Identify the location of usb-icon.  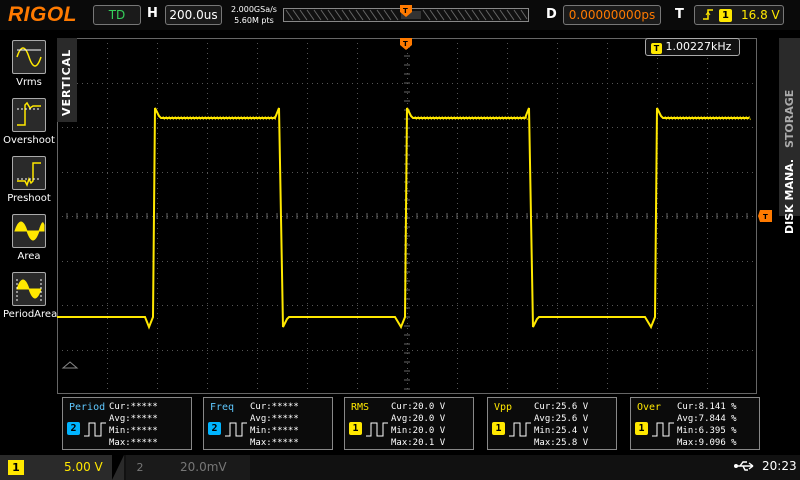
(744, 466).